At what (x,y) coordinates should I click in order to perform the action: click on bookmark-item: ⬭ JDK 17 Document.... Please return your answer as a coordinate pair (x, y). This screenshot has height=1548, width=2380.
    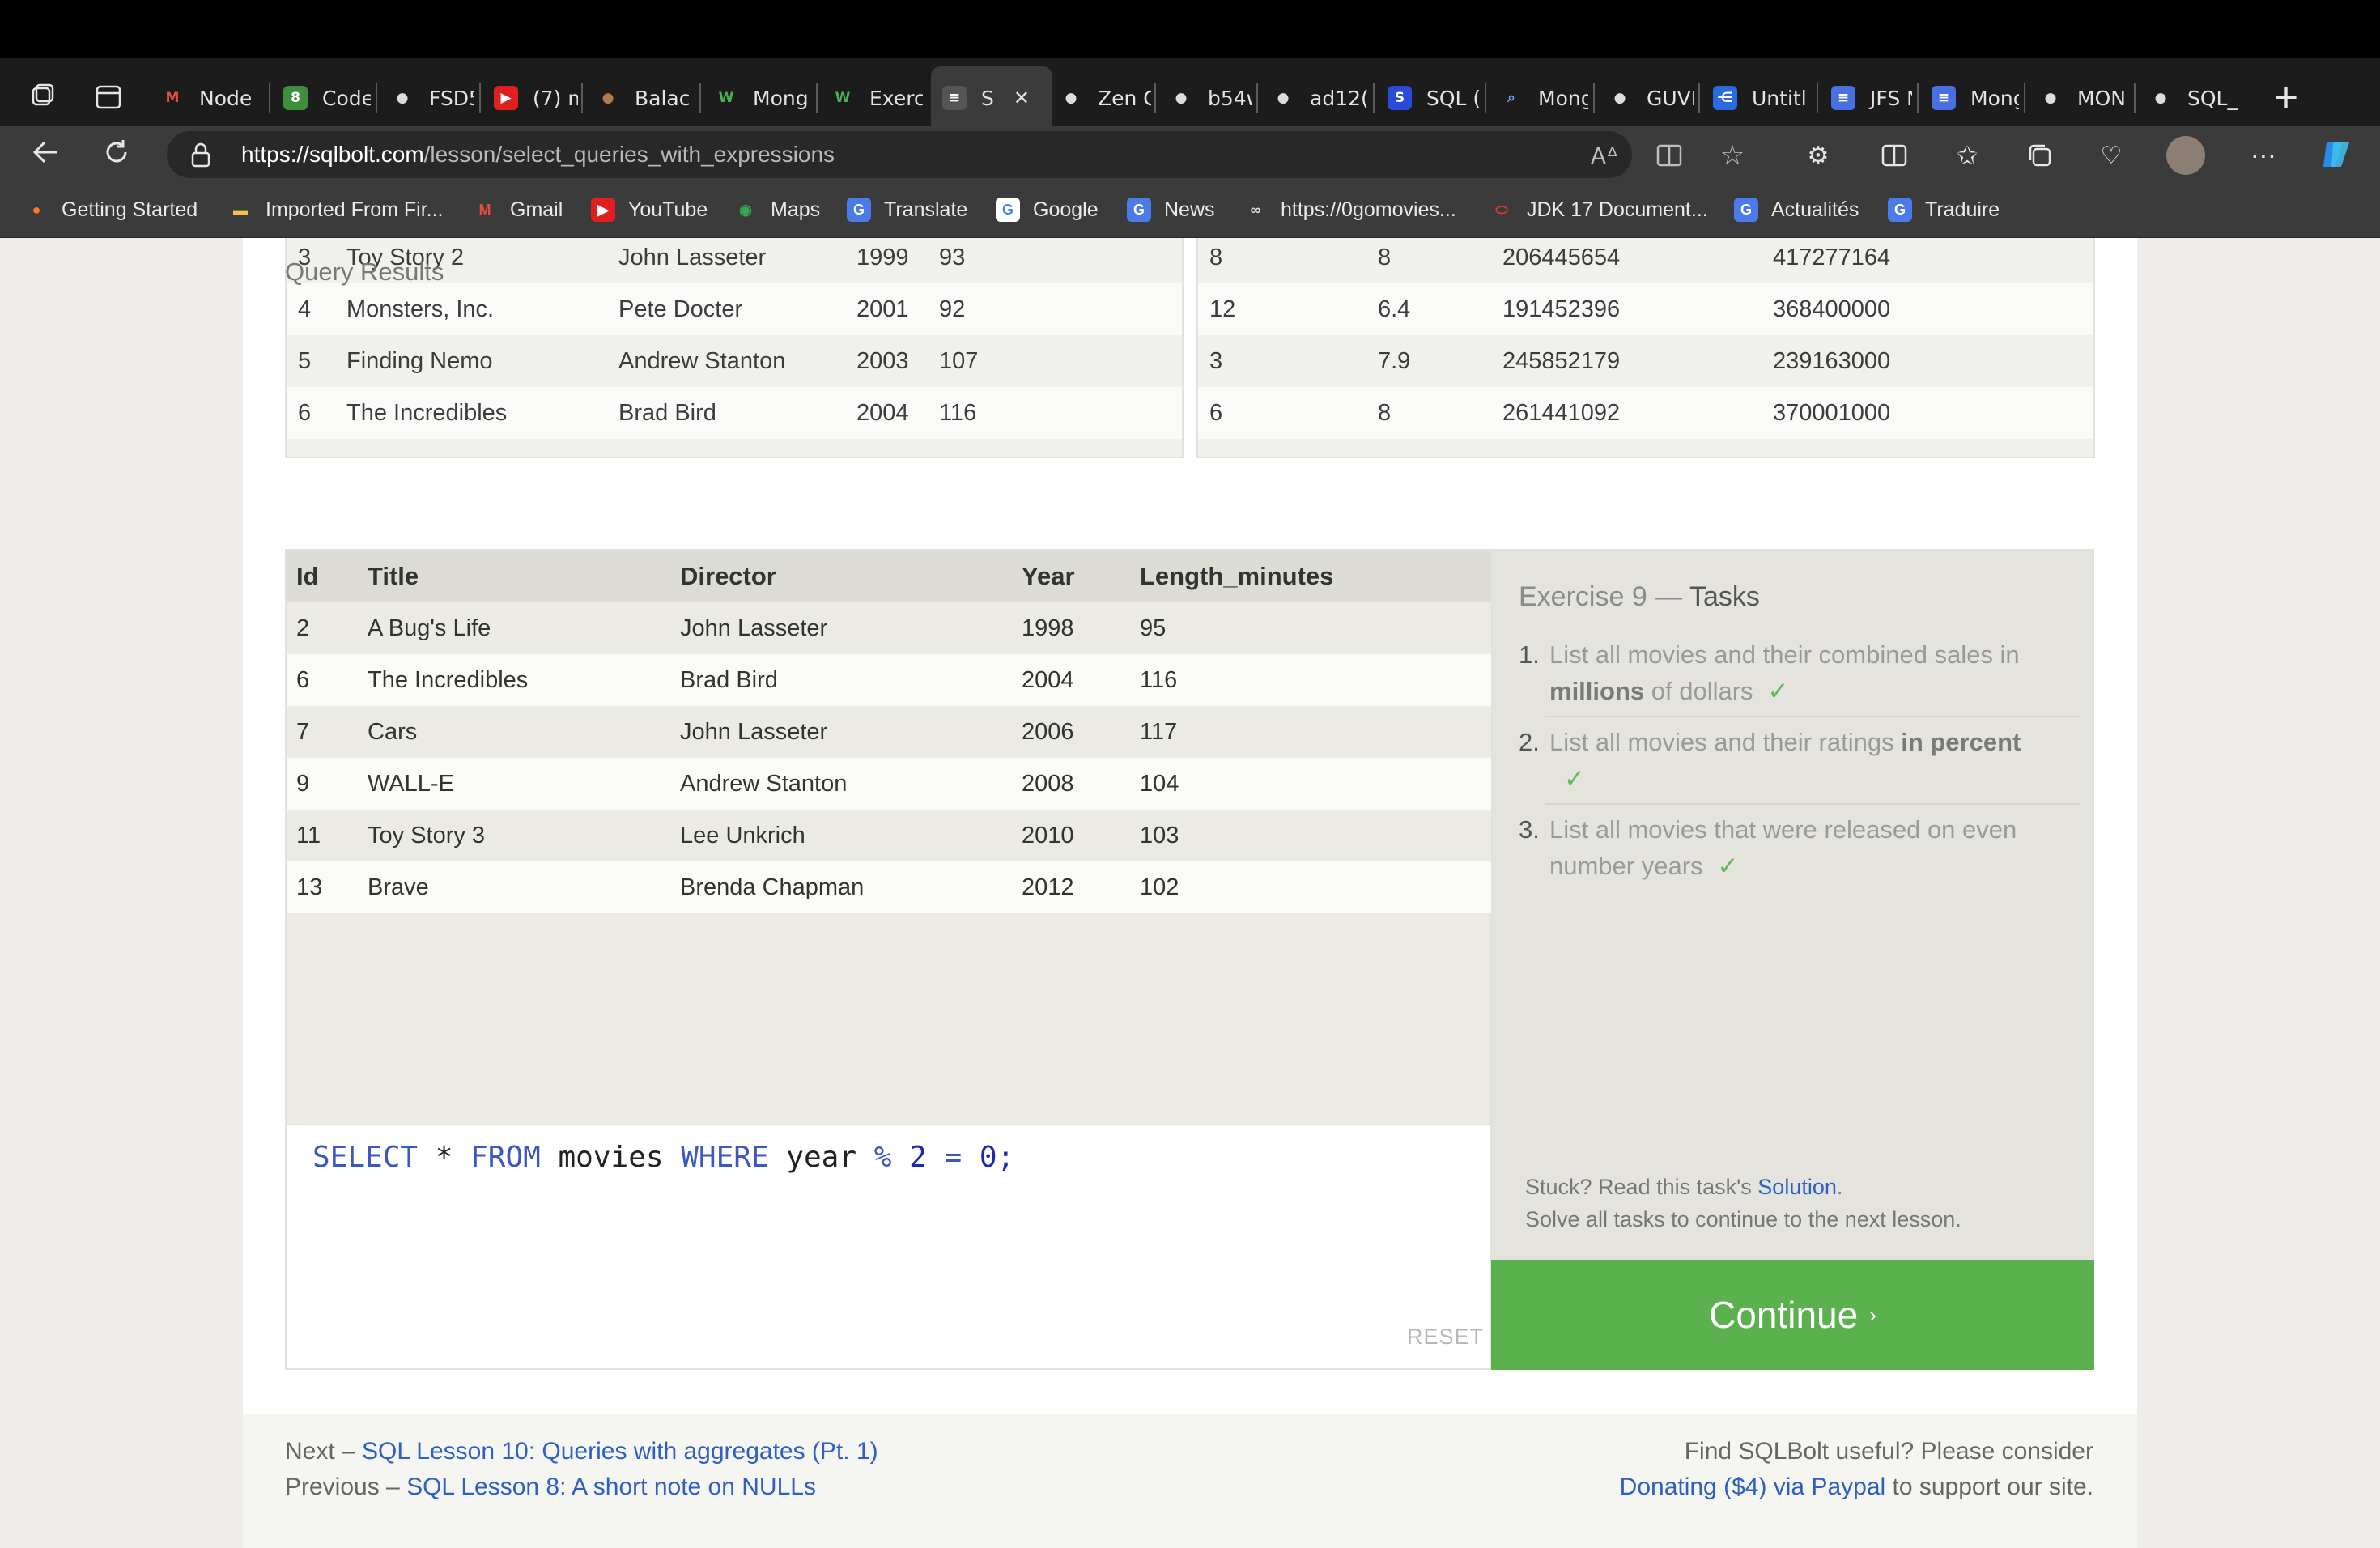
    Looking at the image, I should click on (1599, 209).